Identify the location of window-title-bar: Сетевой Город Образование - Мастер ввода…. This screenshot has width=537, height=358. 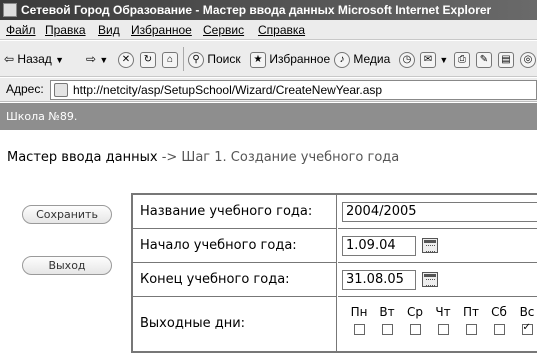
(268, 10).